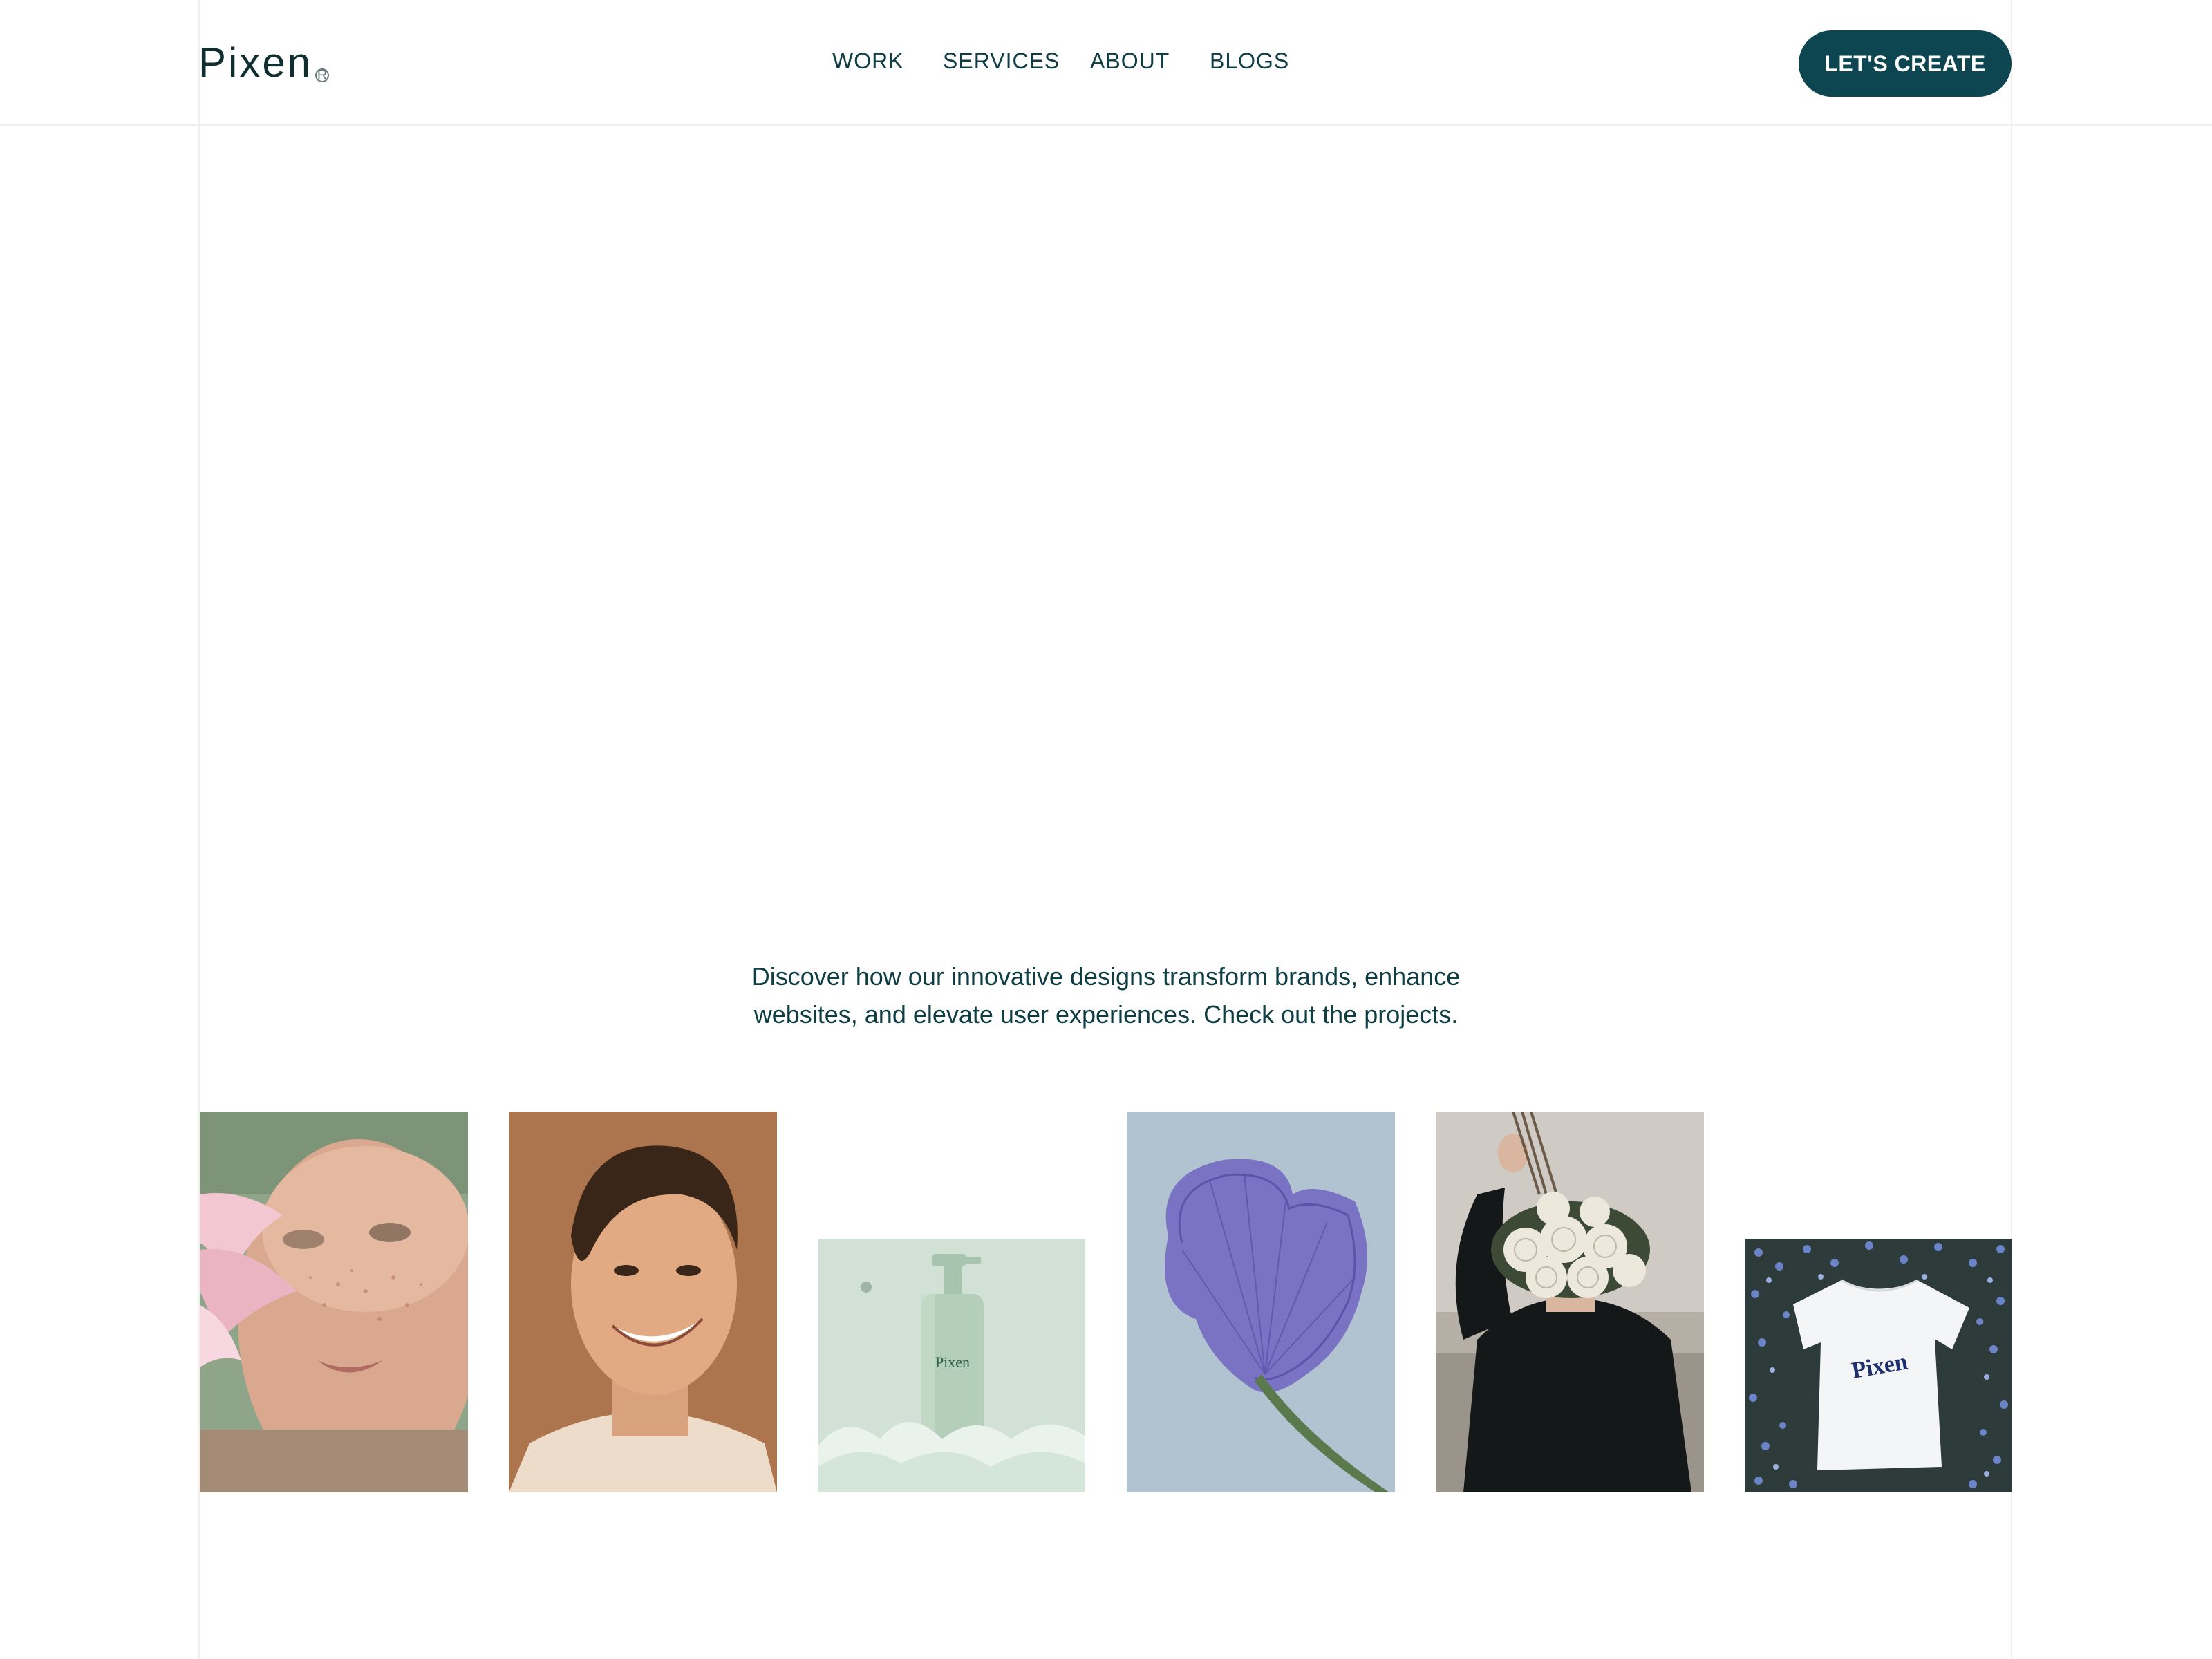  What do you see at coordinates (1002, 61) in the screenshot?
I see `nav-services: SERVICES` at bounding box center [1002, 61].